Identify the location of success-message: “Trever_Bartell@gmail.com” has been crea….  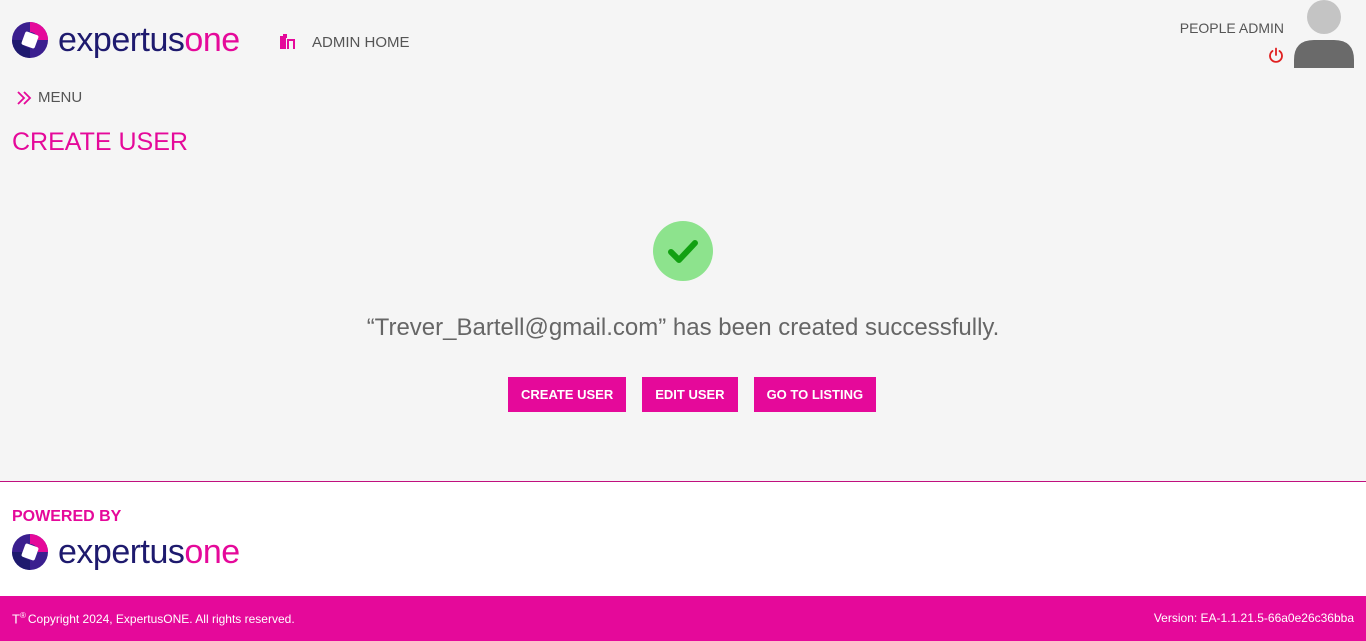
(683, 327).